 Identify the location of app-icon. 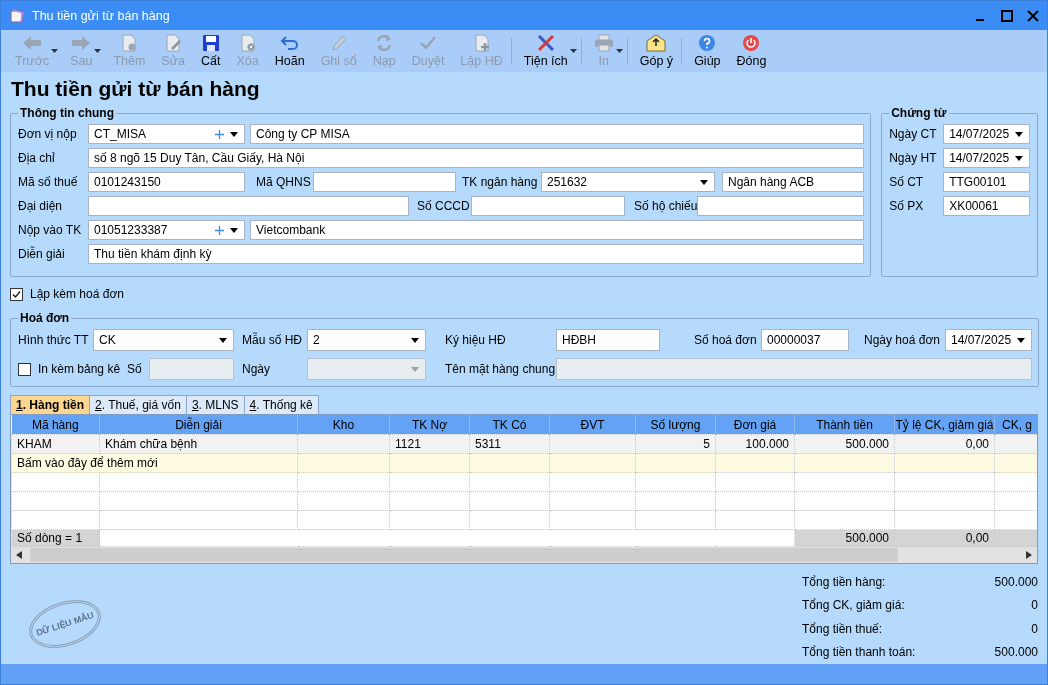
(17, 15).